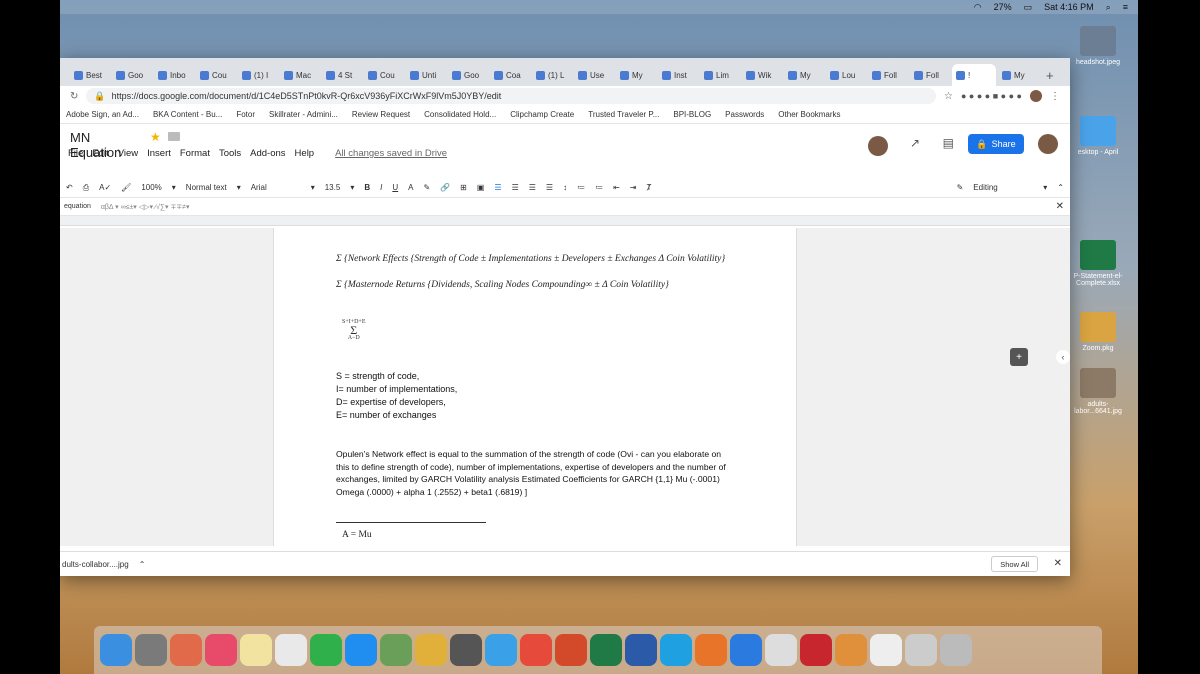  Describe the element at coordinates (1050, 77) in the screenshot. I see `new-tab-icon: +` at that location.